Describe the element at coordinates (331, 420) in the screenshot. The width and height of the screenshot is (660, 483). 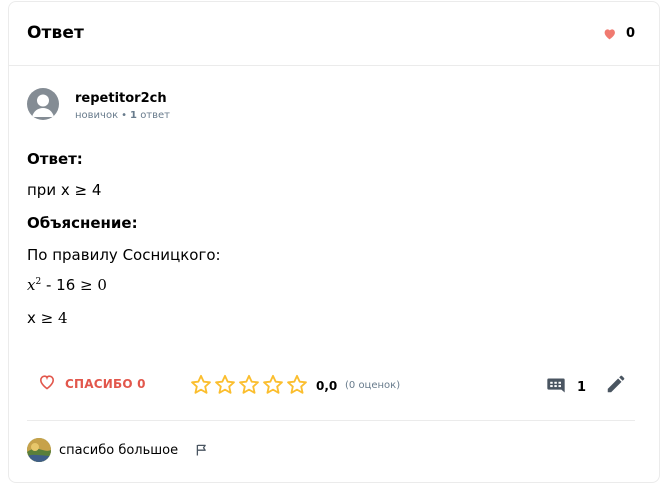
I see `comments-divider` at that location.